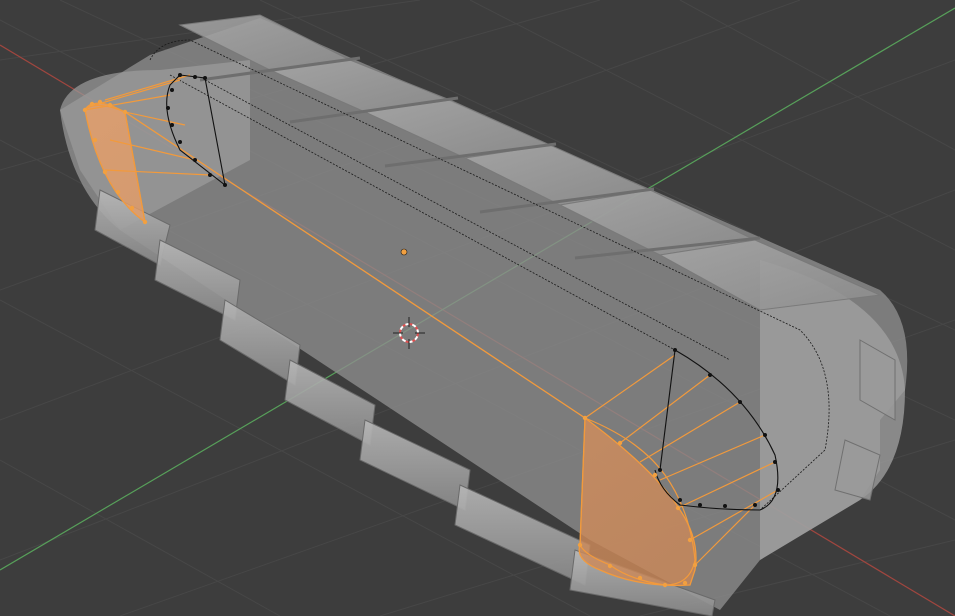 The image size is (955, 616). What do you see at coordinates (404, 252) in the screenshot?
I see `object-origin-icon` at bounding box center [404, 252].